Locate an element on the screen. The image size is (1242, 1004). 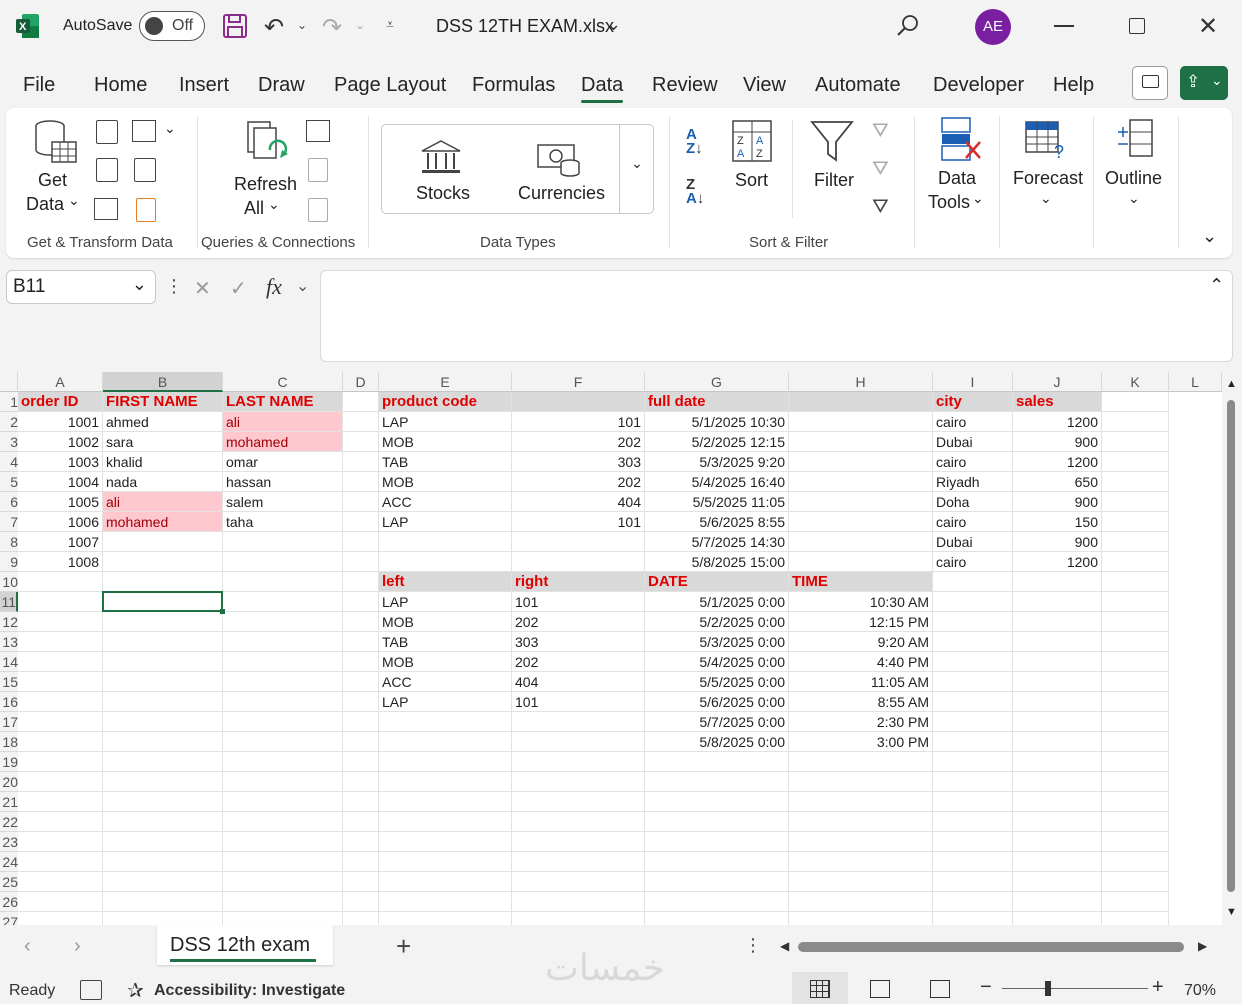
header-cell: city is located at coordinates (973, 402).